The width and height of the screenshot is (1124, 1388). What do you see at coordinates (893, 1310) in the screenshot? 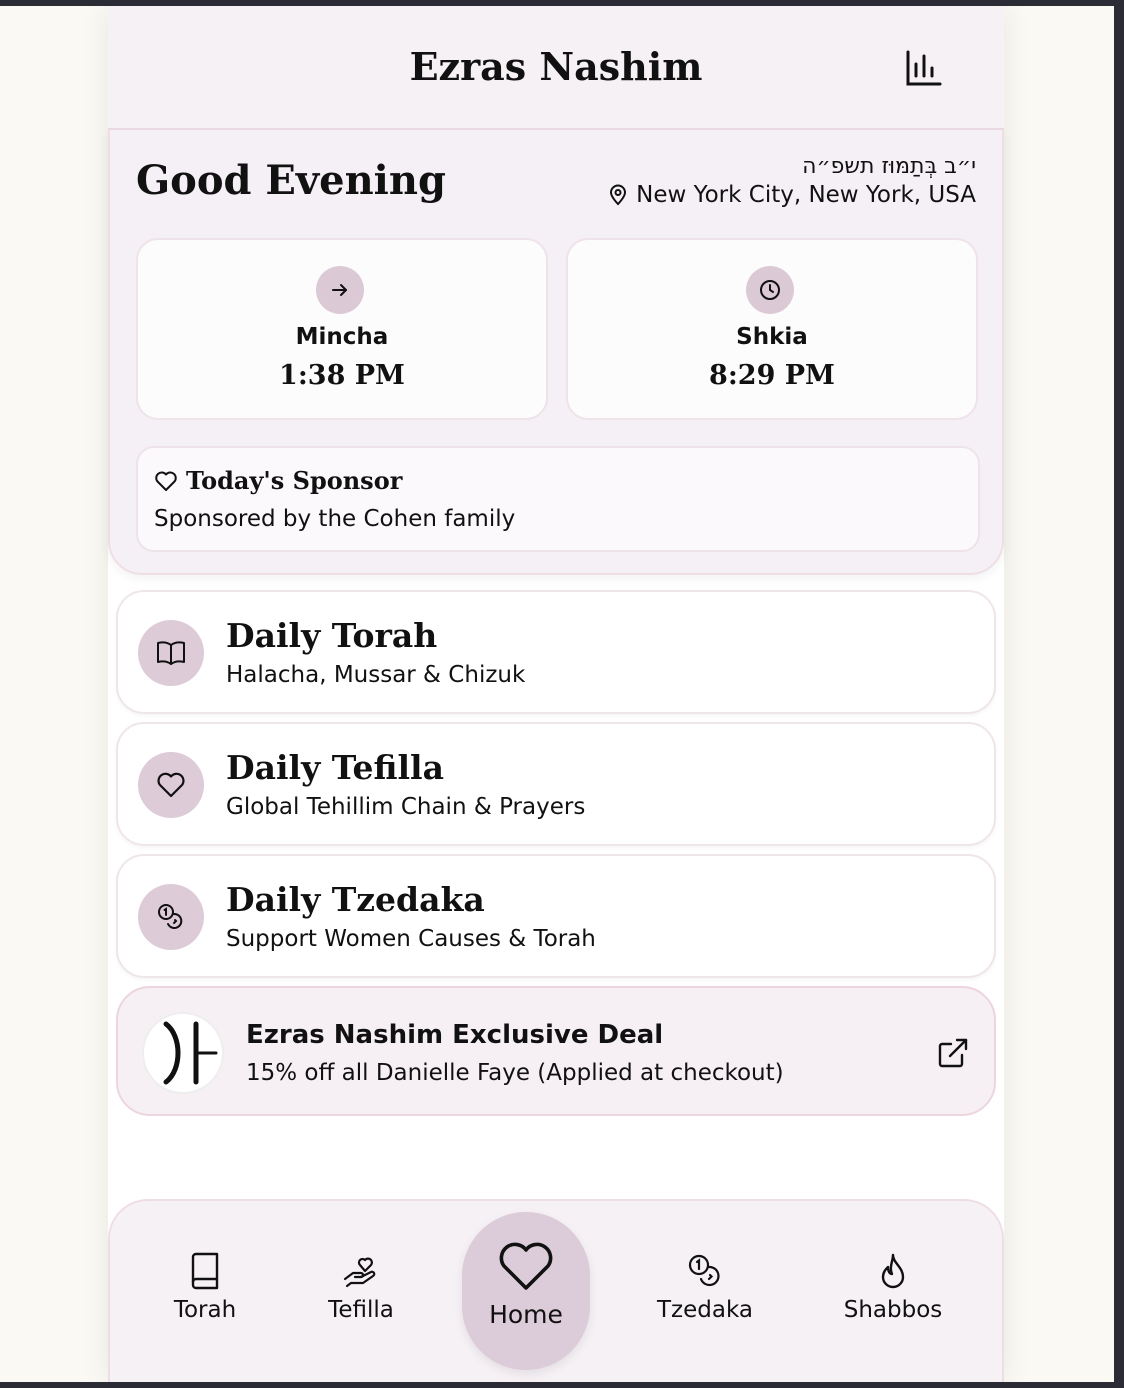
I see `nav-shabbos-label: Shabbos` at bounding box center [893, 1310].